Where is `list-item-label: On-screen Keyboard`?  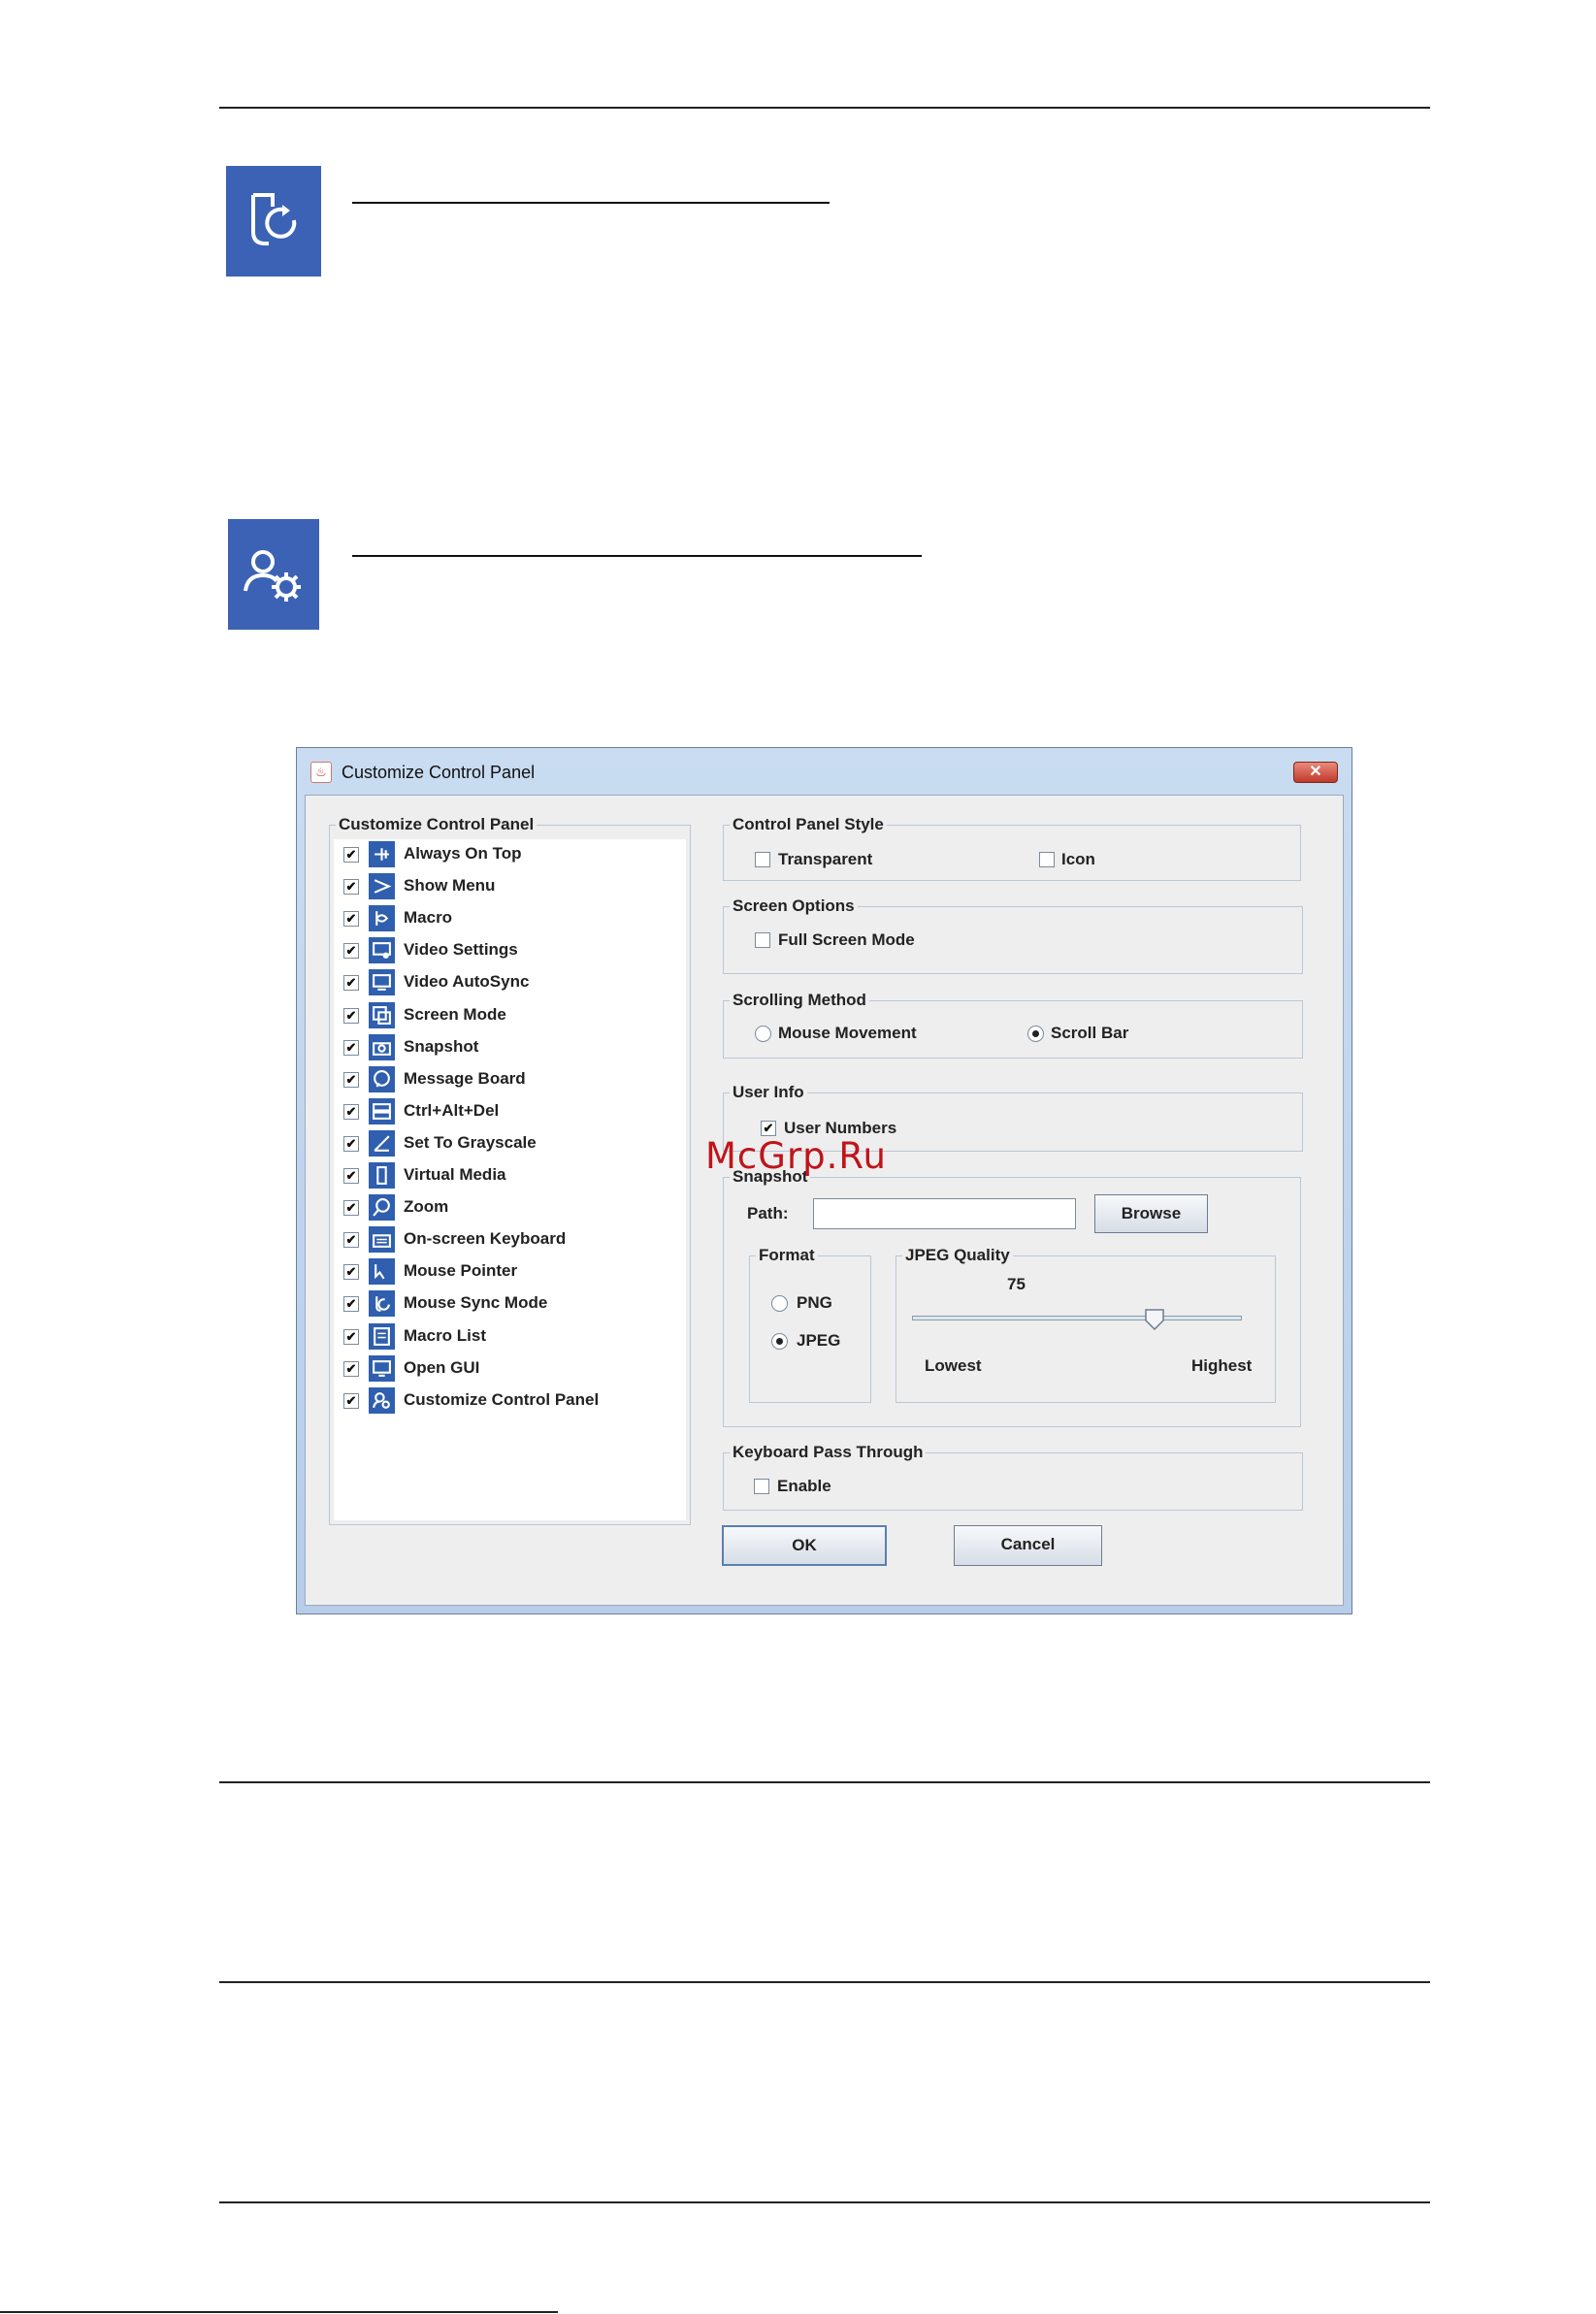
list-item-label: On-screen Keyboard is located at coordinates (485, 1239).